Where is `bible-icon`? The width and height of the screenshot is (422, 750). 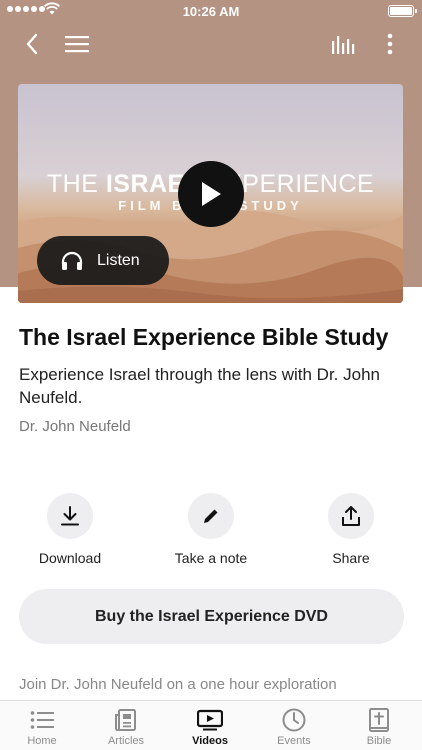
bible-icon is located at coordinates (379, 720).